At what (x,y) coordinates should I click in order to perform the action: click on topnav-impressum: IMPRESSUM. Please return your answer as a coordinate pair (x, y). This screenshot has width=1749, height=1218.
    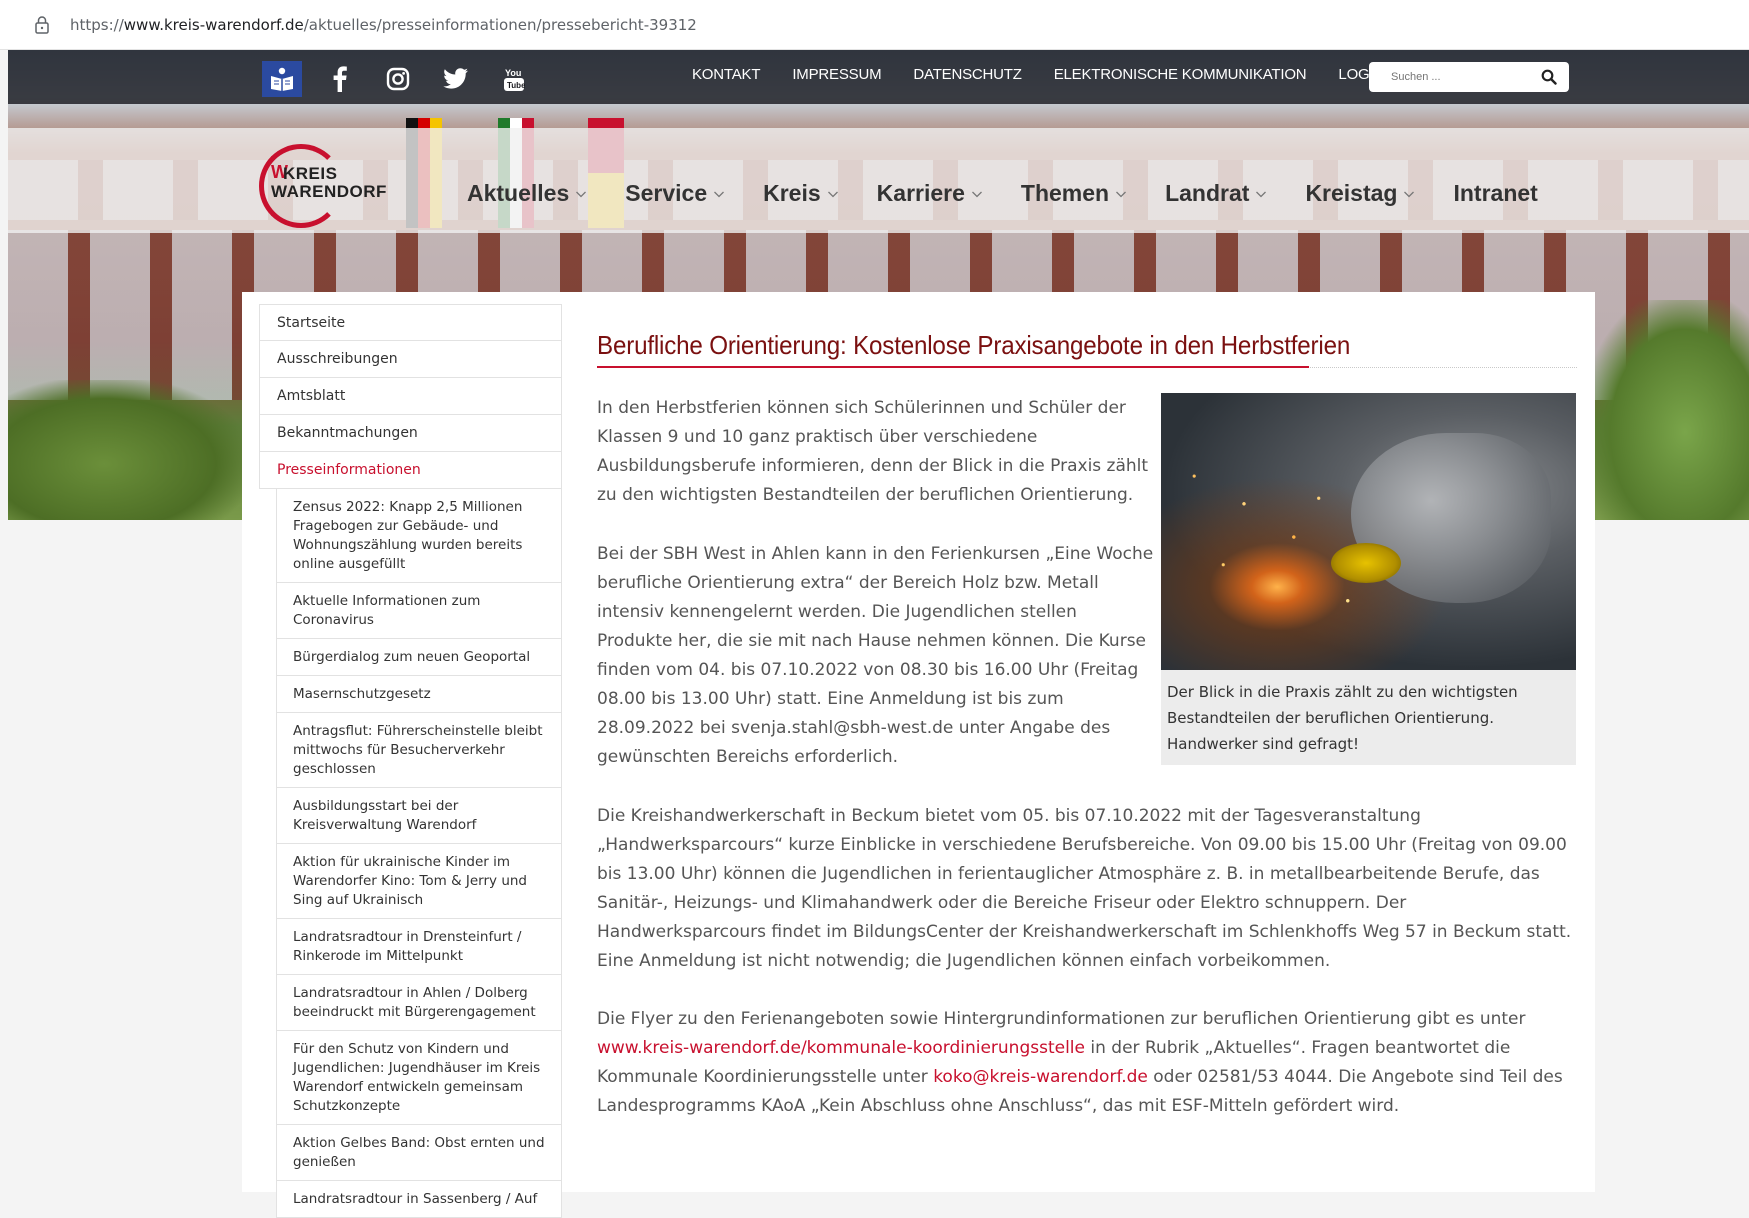
    Looking at the image, I should click on (836, 74).